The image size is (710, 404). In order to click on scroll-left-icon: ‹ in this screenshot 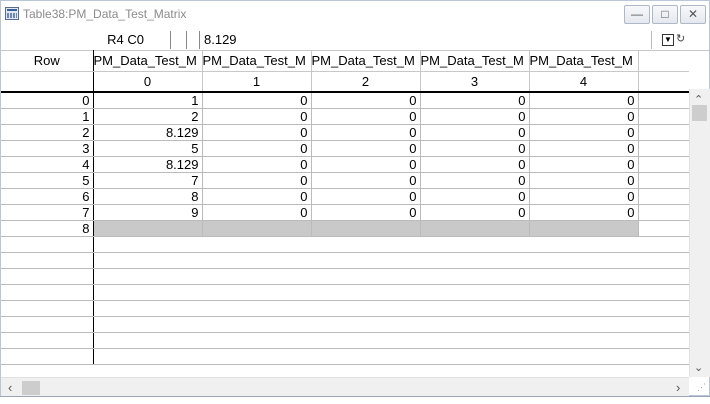, I will do `click(10, 387)`.